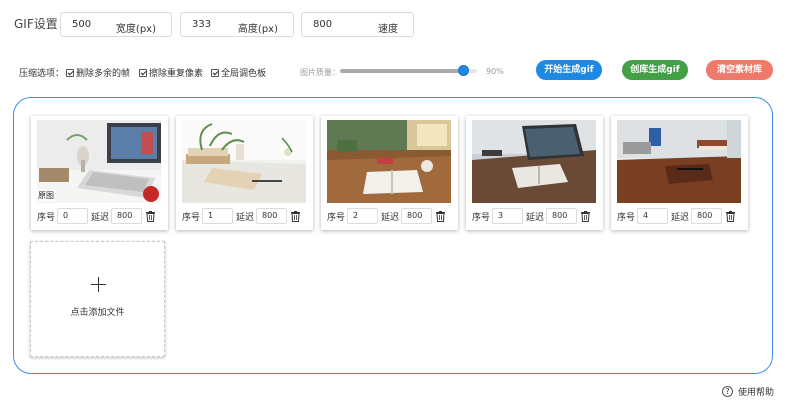 The width and height of the screenshot is (800, 409). What do you see at coordinates (46, 195) in the screenshot?
I see `original-label: 原图` at bounding box center [46, 195].